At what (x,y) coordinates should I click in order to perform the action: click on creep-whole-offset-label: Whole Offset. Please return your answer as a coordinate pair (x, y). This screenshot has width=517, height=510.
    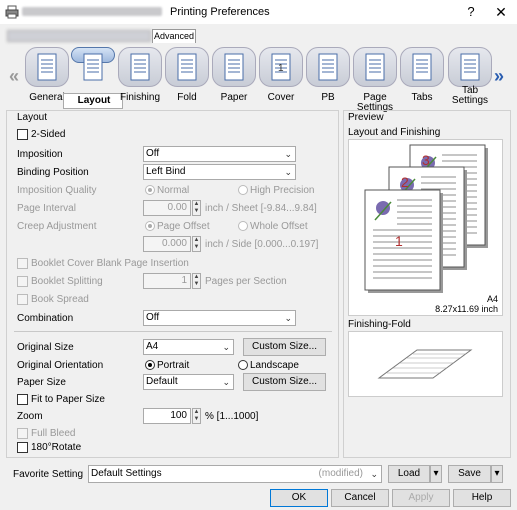
    Looking at the image, I should click on (279, 226).